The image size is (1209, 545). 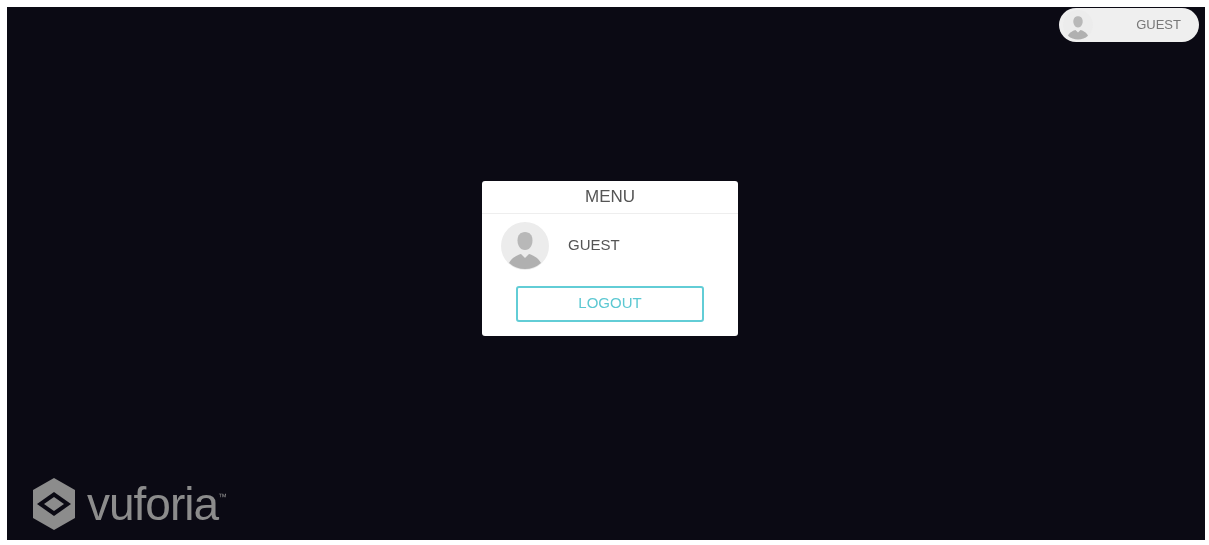 What do you see at coordinates (223, 497) in the screenshot?
I see `trademark-mark: ™` at bounding box center [223, 497].